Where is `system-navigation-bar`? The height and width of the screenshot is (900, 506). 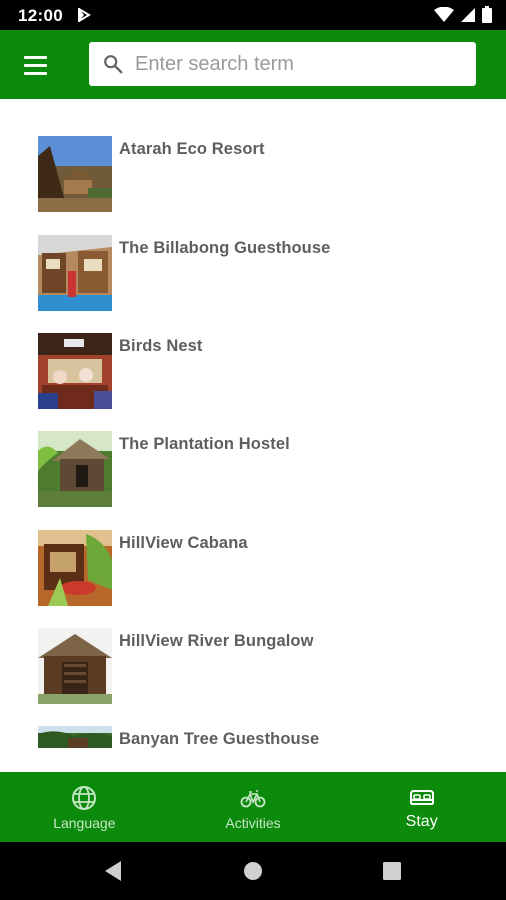
system-navigation-bar is located at coordinates (253, 871).